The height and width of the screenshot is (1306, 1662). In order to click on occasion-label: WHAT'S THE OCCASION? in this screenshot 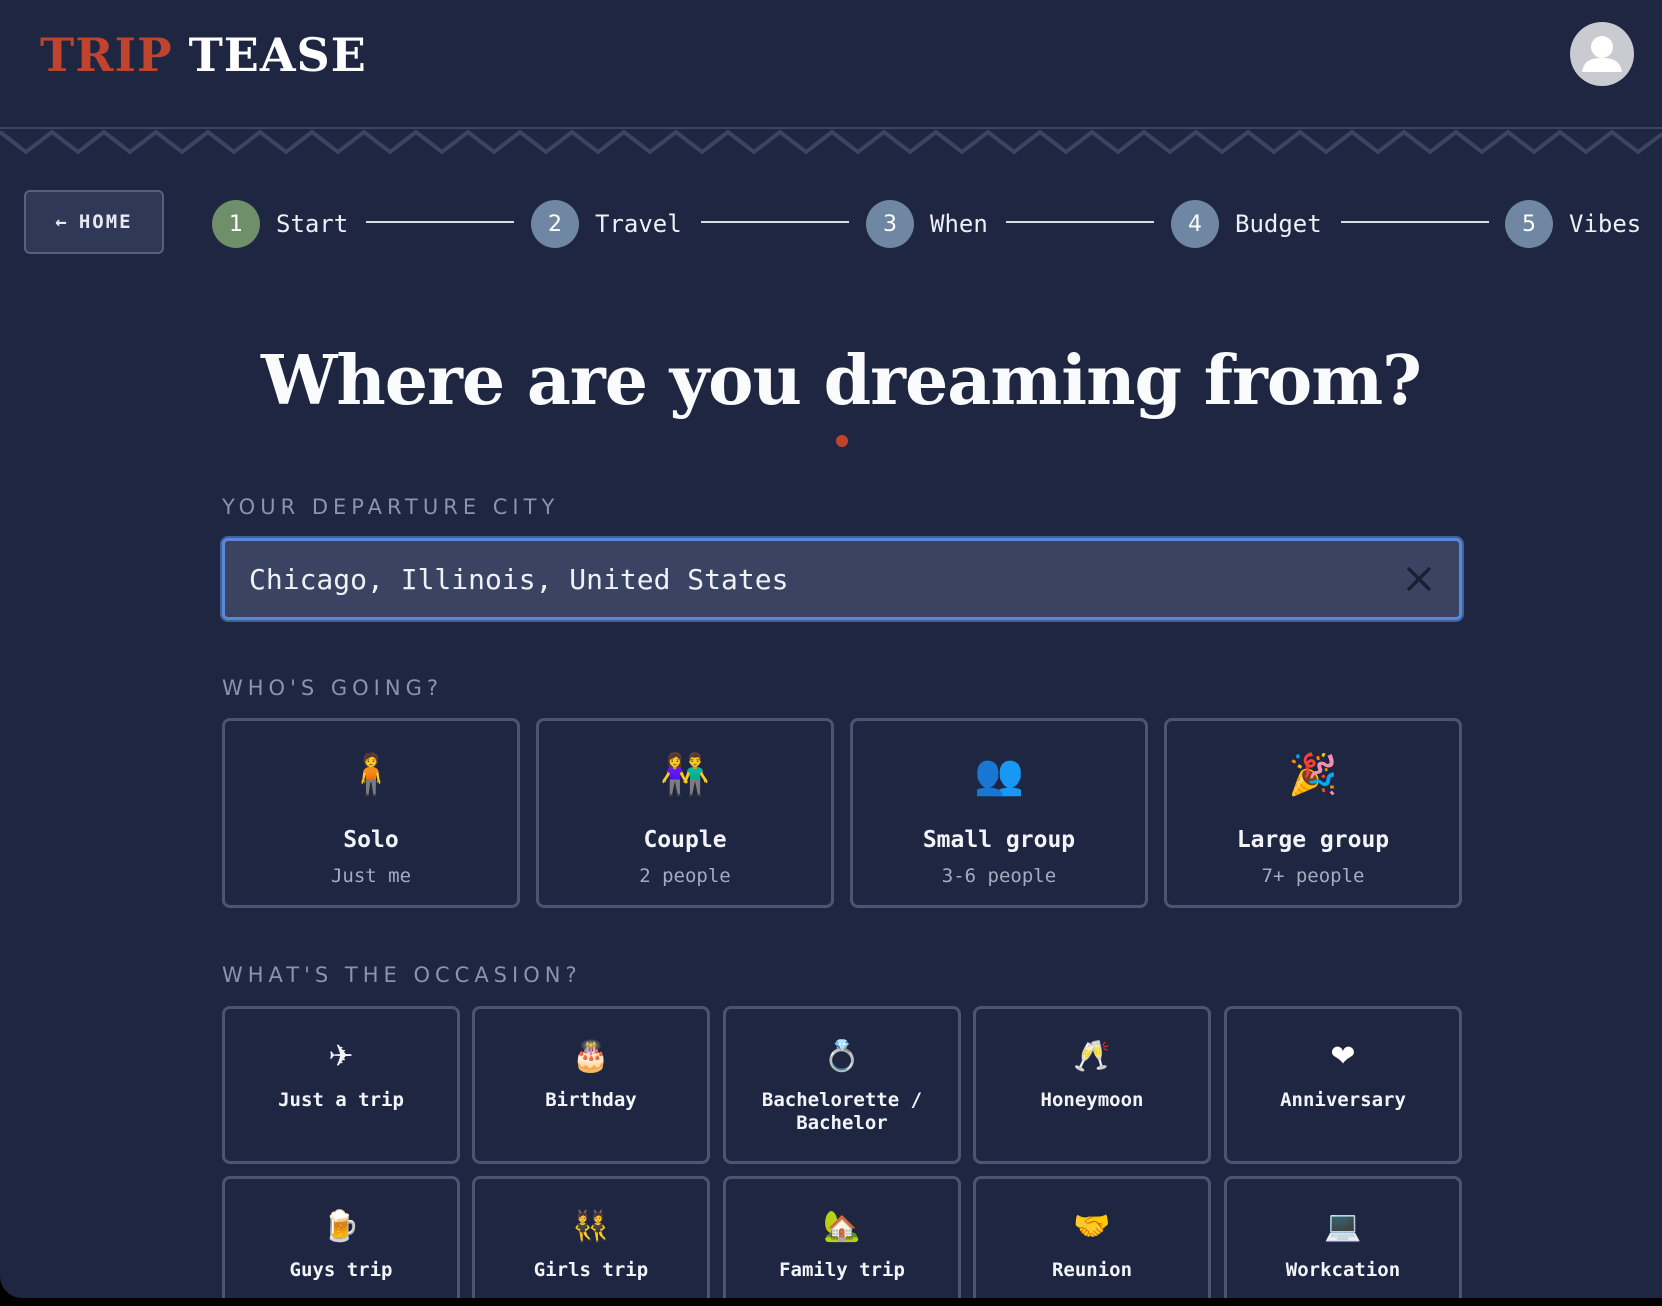, I will do `click(402, 975)`.